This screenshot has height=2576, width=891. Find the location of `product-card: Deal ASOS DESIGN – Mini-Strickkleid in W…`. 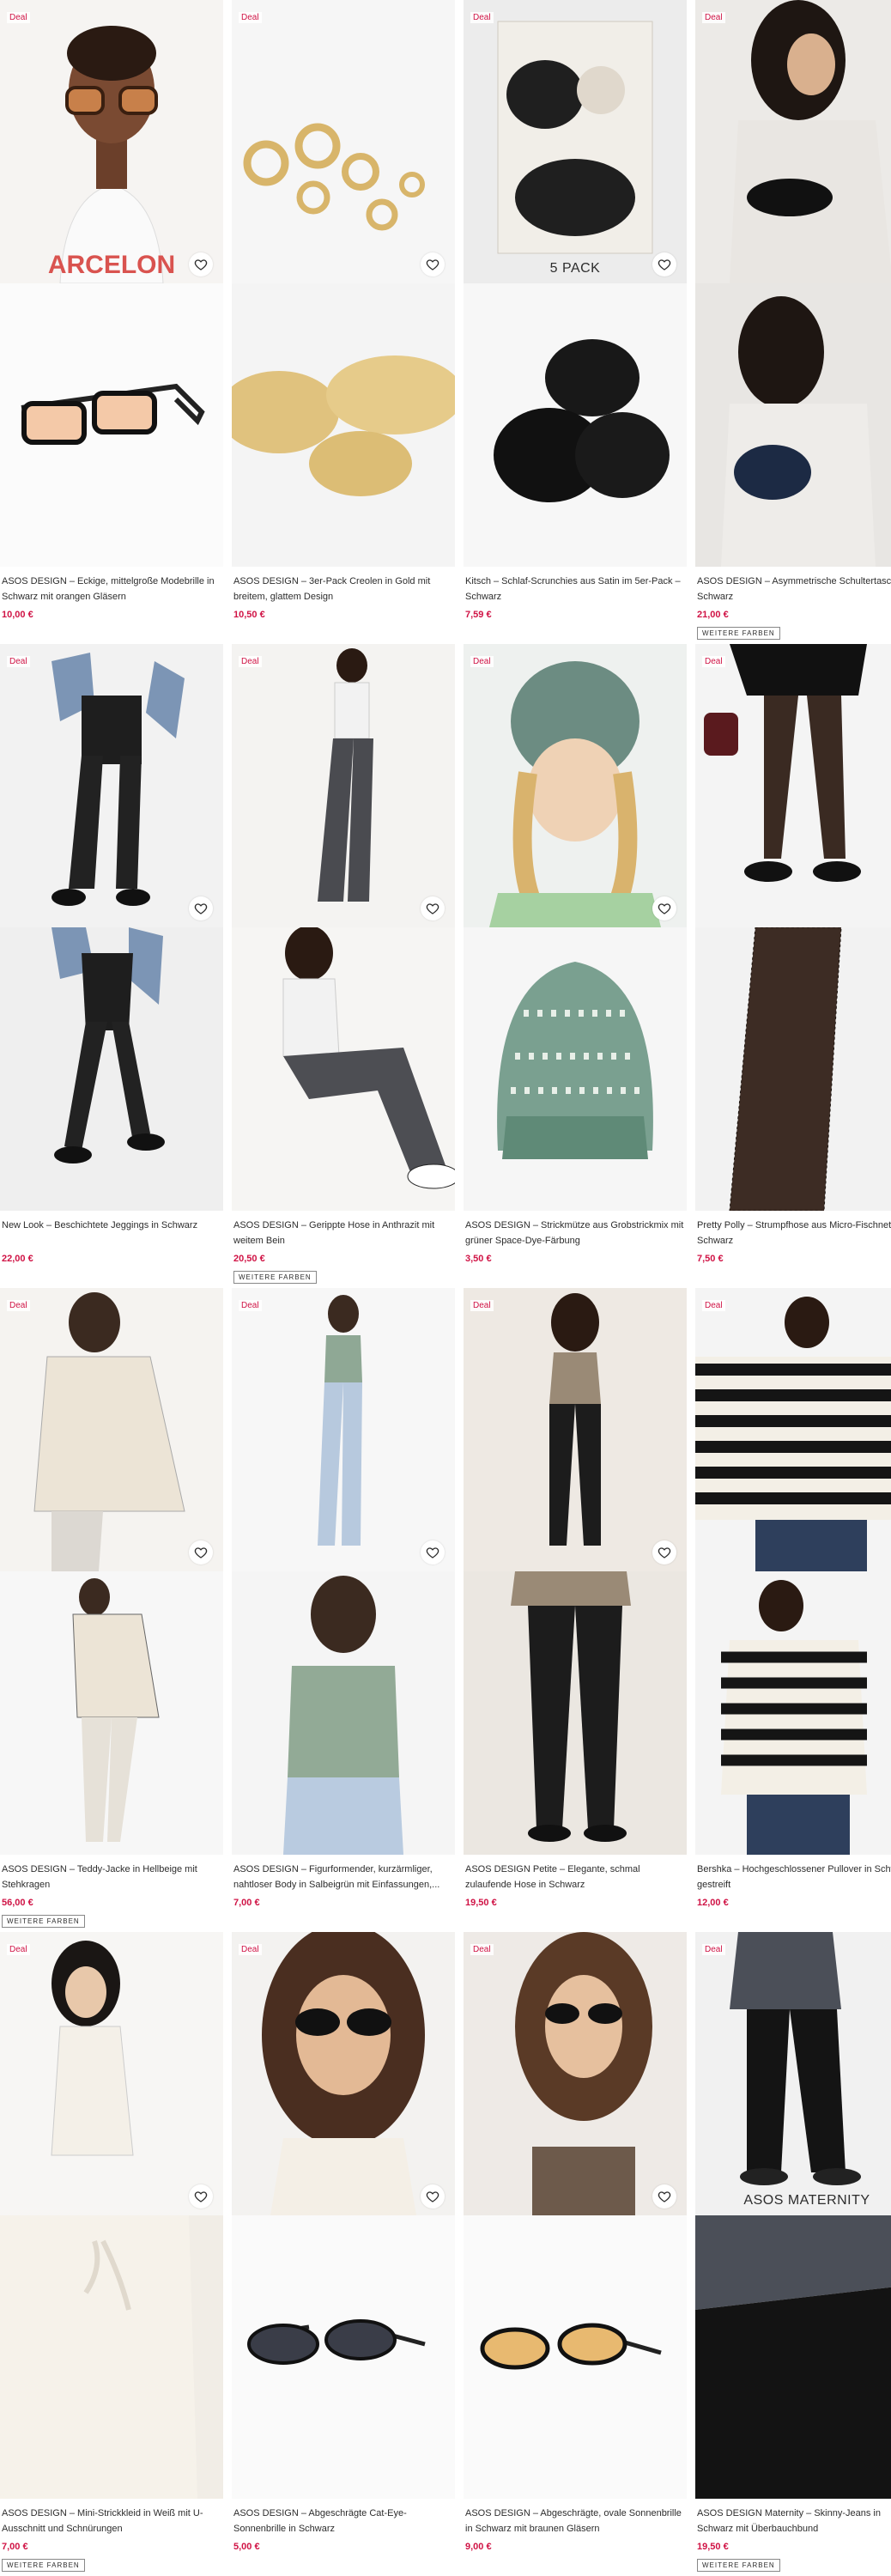

product-card: Deal ASOS DESIGN – Mini-Strickkleid in W… is located at coordinates (111, 2252).